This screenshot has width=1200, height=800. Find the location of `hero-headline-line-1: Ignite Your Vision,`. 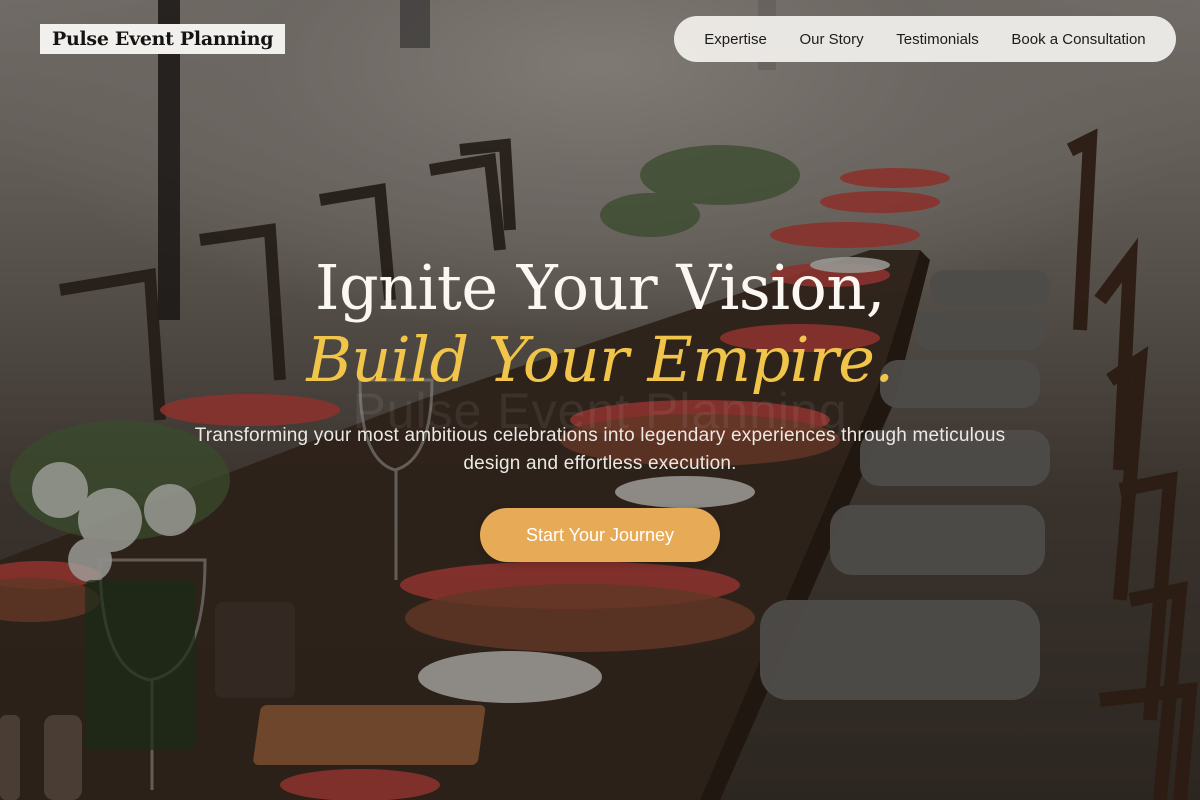

hero-headline-line-1: Ignite Your Vision, is located at coordinates (600, 287).